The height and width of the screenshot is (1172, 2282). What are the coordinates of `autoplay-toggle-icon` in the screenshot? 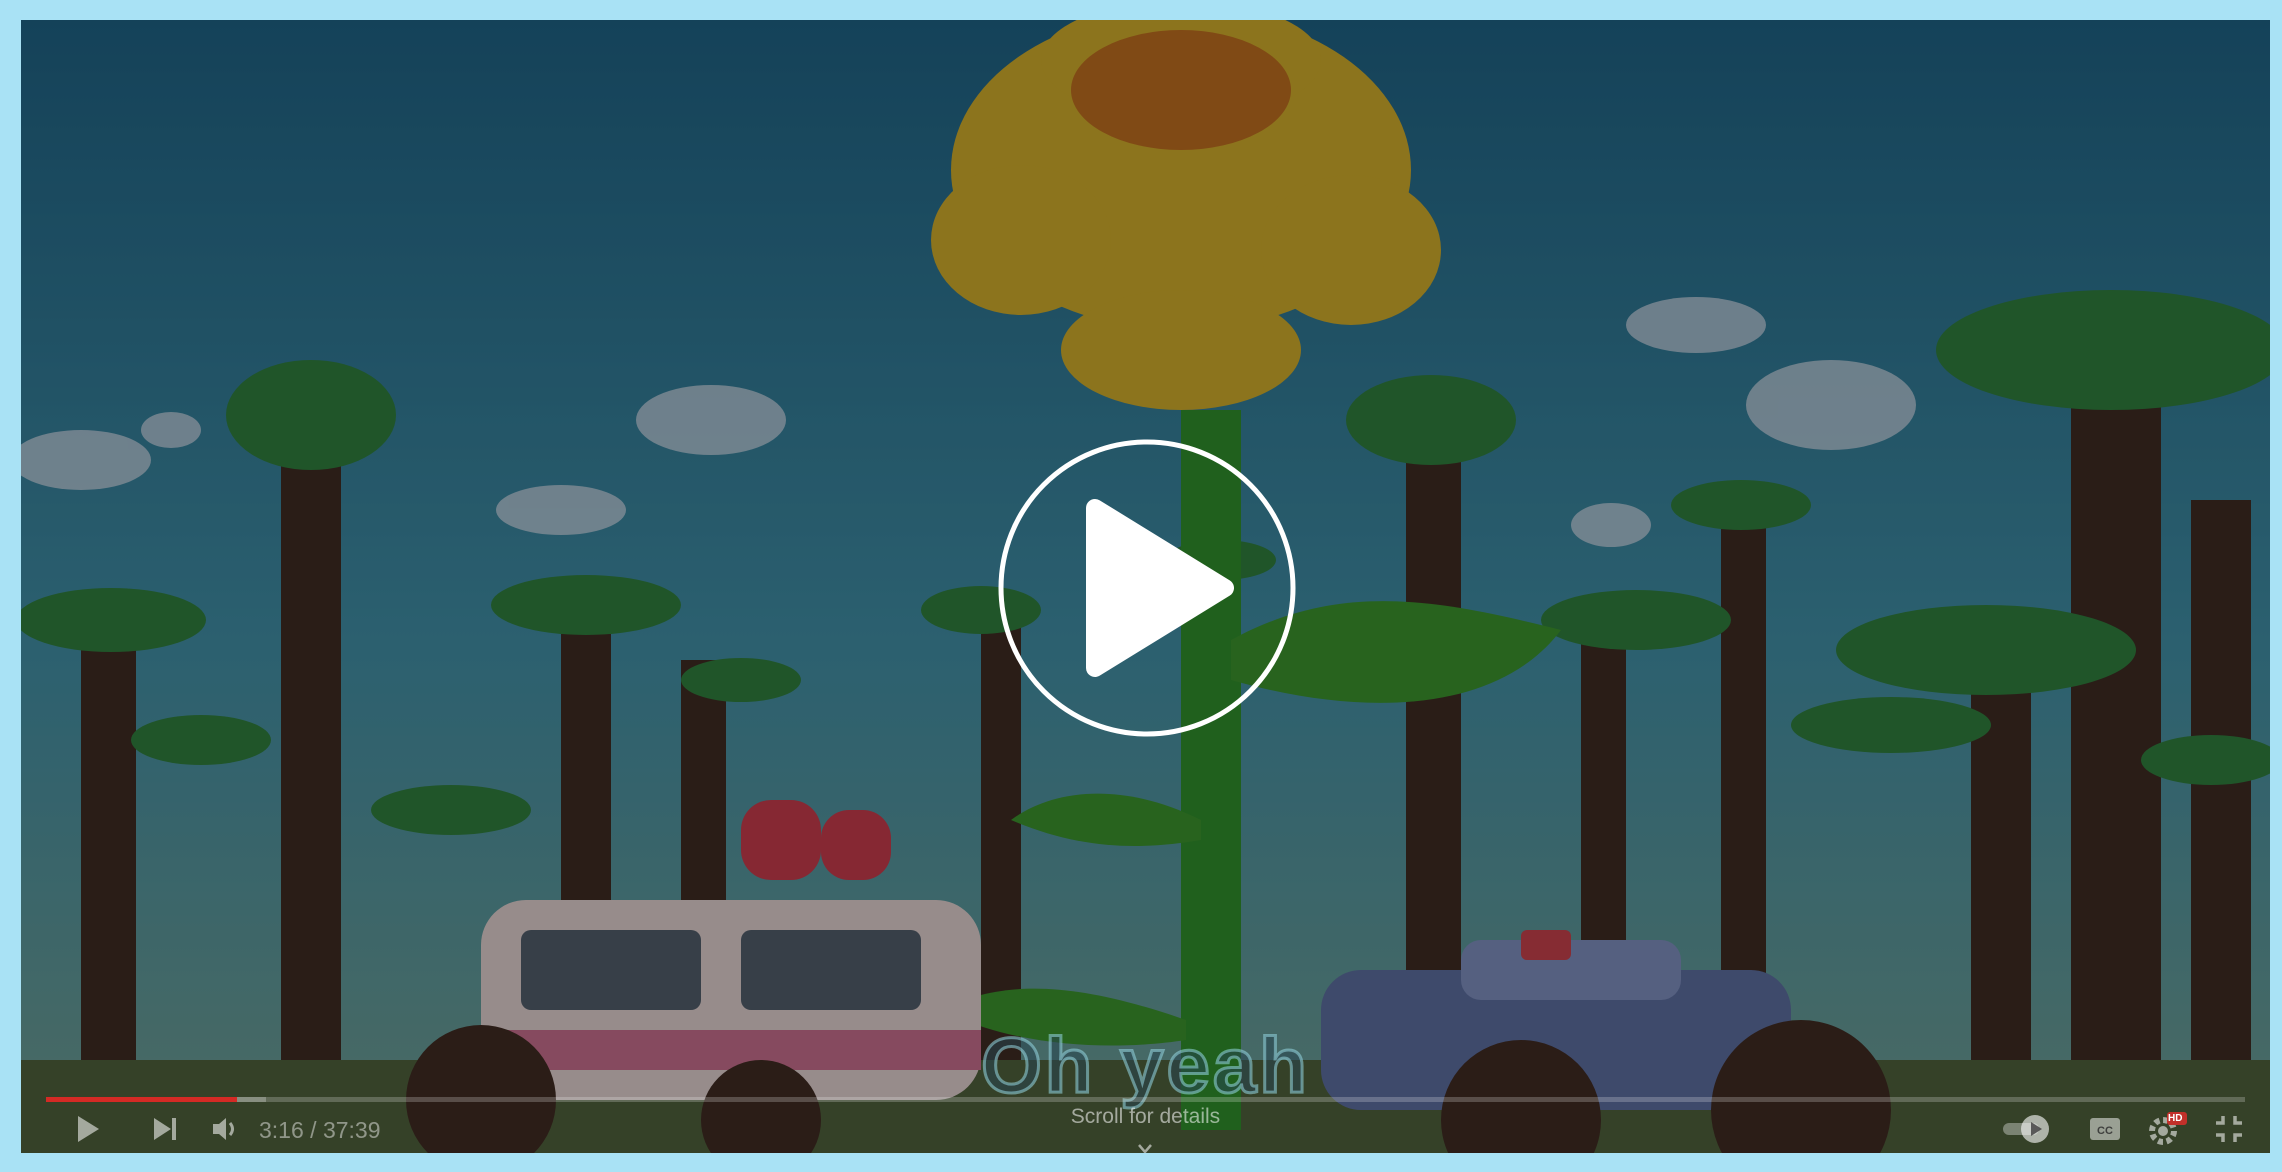 It's located at (2028, 1129).